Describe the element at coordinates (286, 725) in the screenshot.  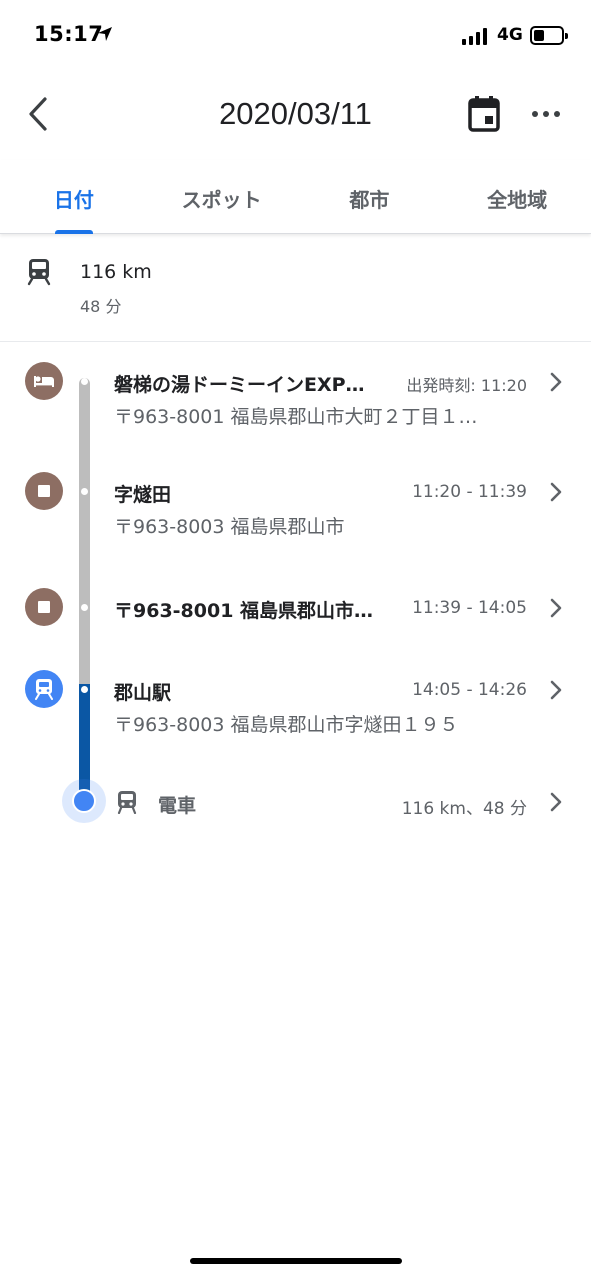
I see `stop-address: 〒963-8003 福島県郡山市字燧田１９５` at that location.